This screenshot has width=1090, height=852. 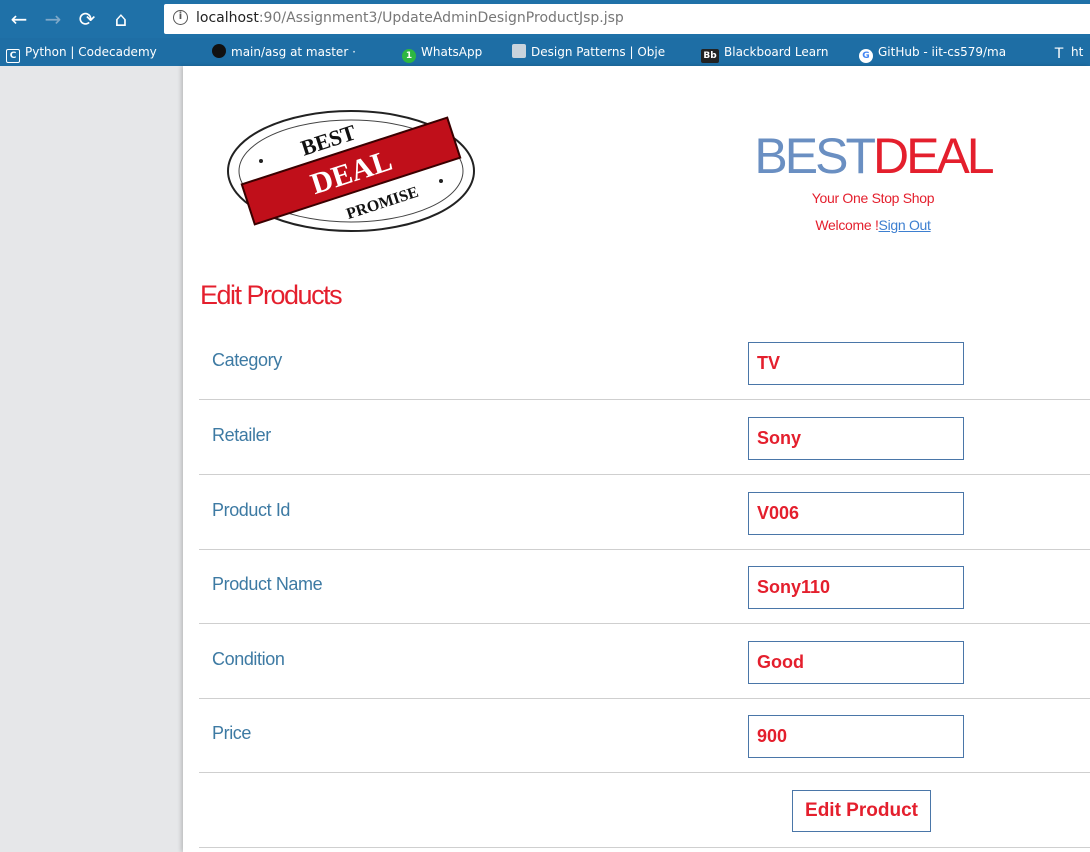 What do you see at coordinates (598, 52) in the screenshot?
I see `bookmark-label: Design Patterns | Obje` at bounding box center [598, 52].